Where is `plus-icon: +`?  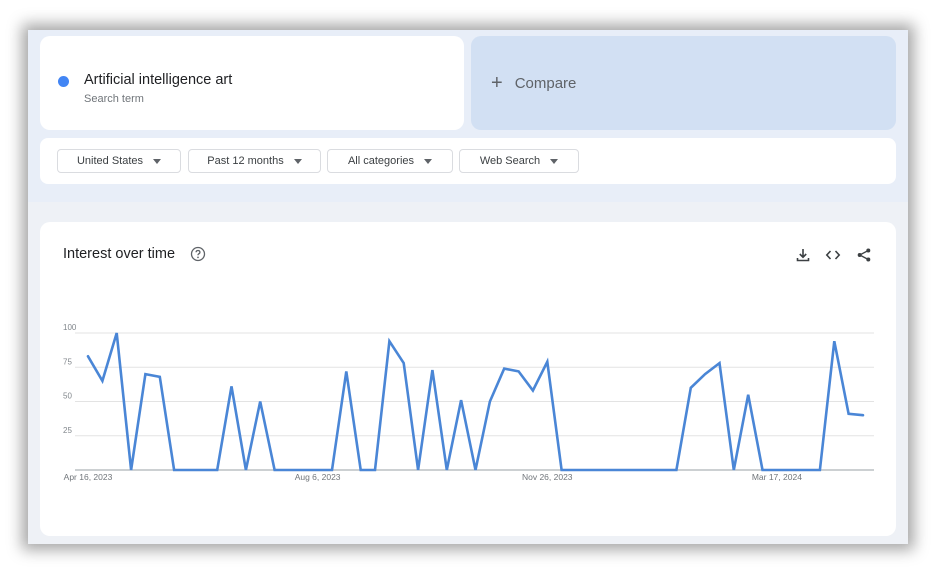 plus-icon: + is located at coordinates (497, 83).